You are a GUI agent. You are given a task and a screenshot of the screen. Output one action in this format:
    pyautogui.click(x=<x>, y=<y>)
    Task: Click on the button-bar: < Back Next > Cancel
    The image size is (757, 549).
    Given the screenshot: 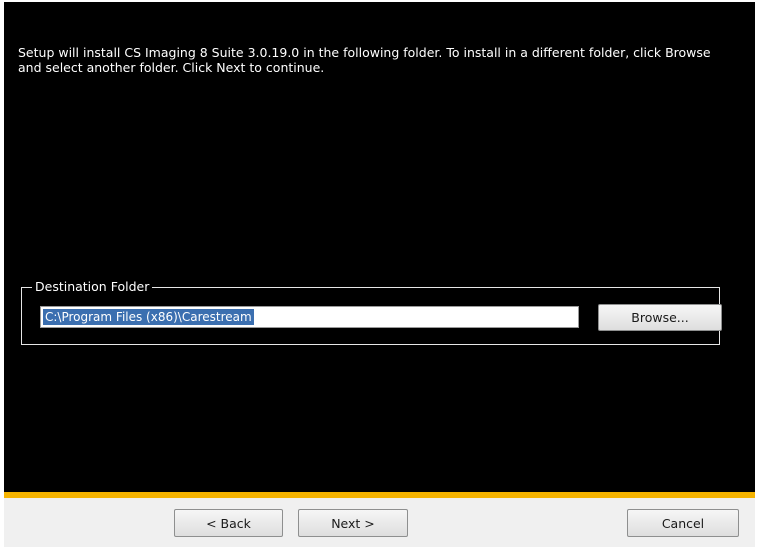 What is the action you would take?
    pyautogui.click(x=379, y=522)
    